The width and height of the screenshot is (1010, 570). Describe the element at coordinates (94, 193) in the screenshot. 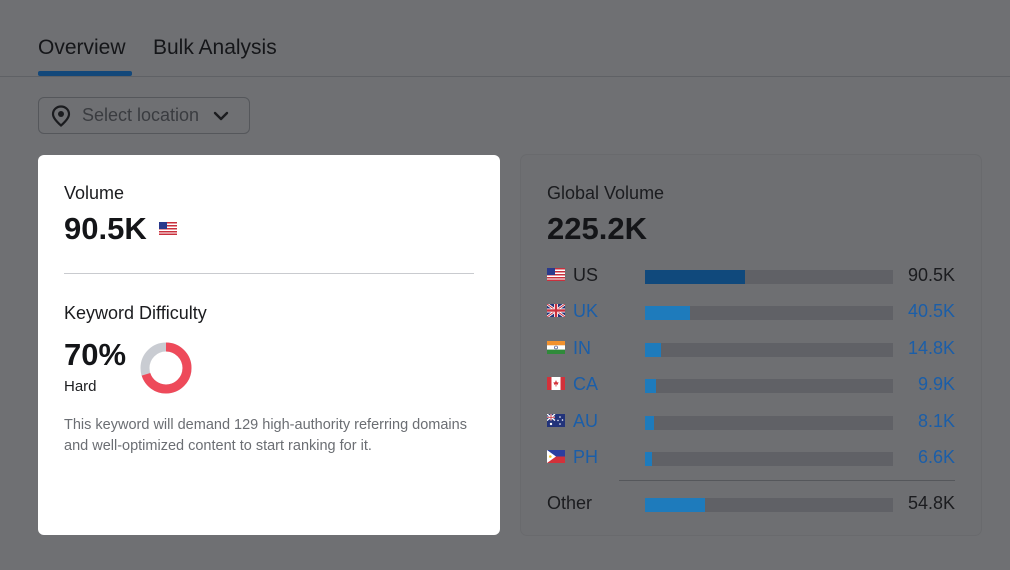

I see `volume-label: Volume` at that location.